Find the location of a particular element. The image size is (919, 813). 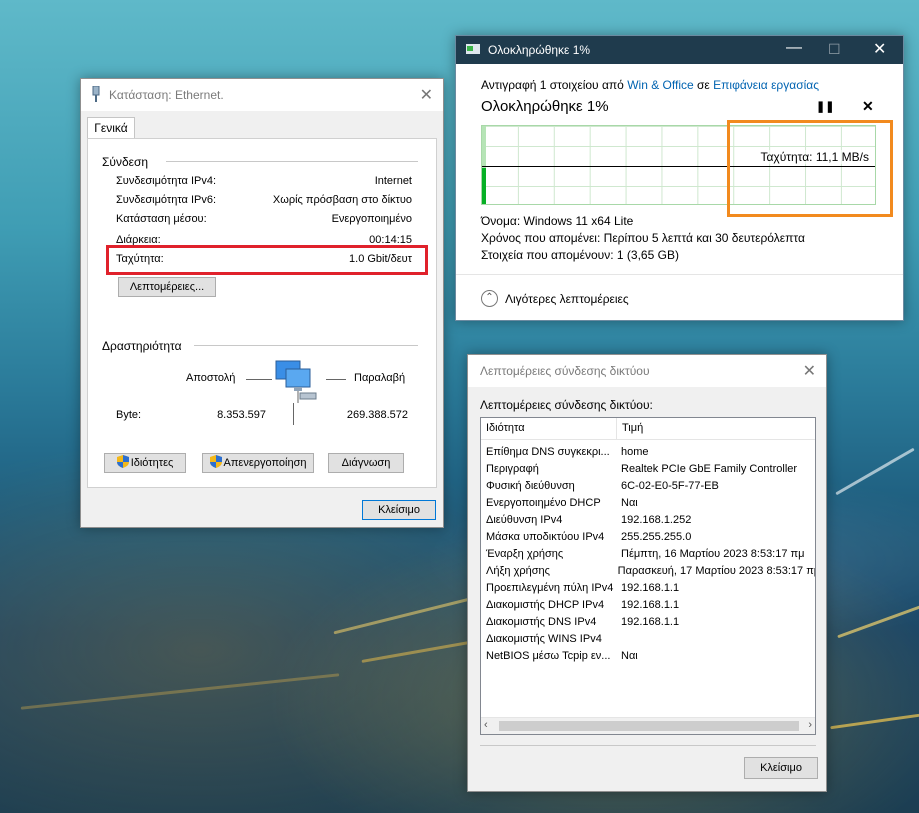

minimize-icon: — is located at coordinates (794, 48).